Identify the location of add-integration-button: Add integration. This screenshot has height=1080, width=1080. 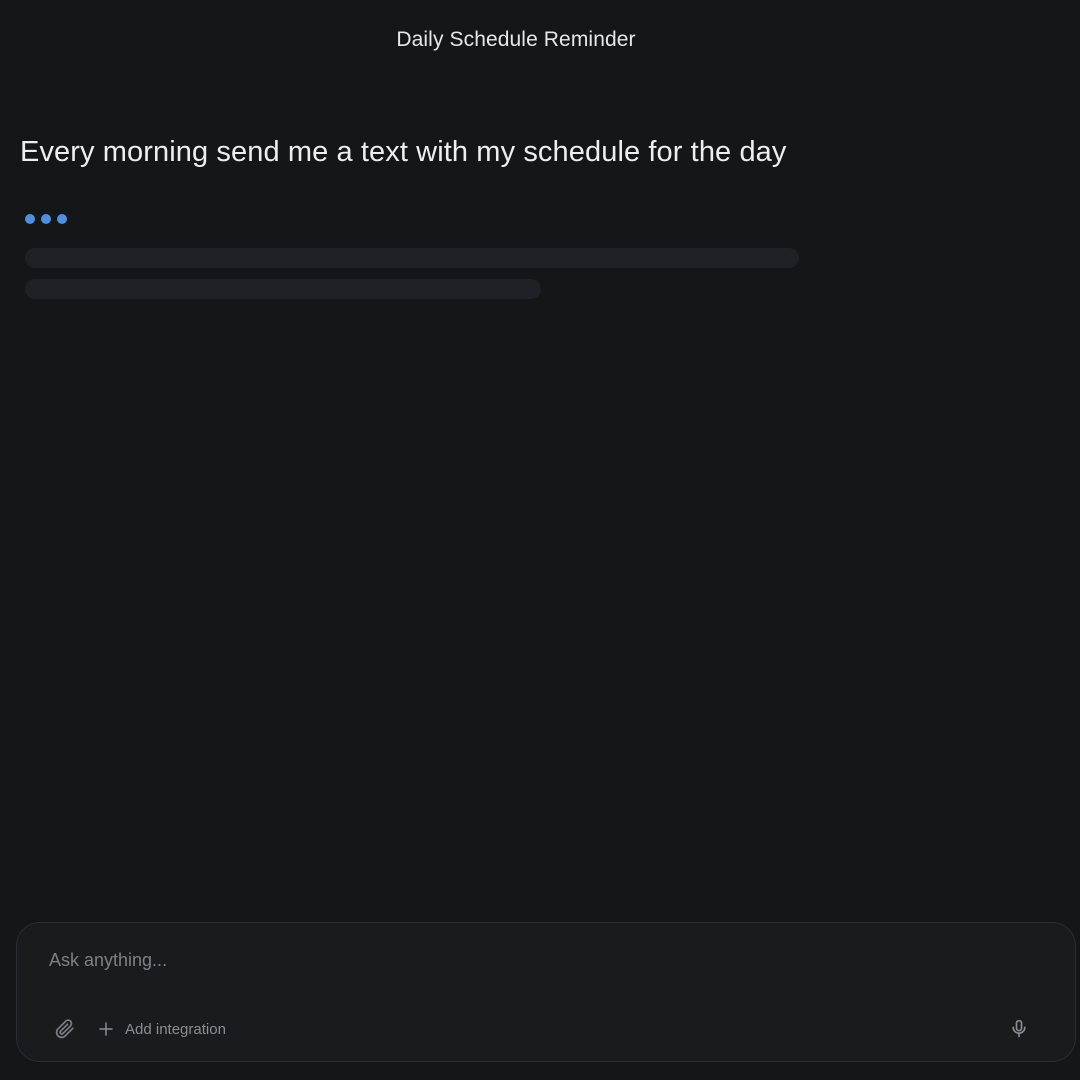
(161, 1029).